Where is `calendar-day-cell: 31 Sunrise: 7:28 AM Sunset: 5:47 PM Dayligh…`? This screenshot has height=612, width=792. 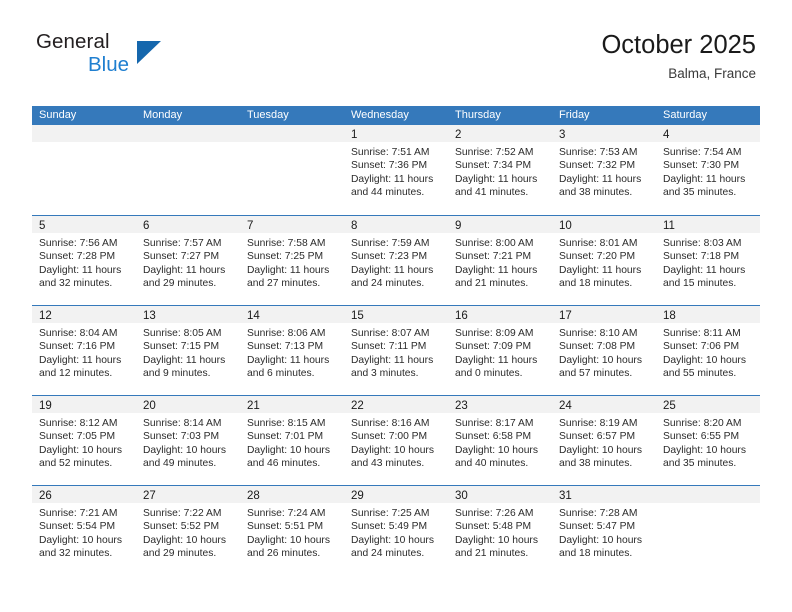
calendar-day-cell: 31 Sunrise: 7:28 AM Sunset: 5:47 PM Dayligh… is located at coordinates (604, 530).